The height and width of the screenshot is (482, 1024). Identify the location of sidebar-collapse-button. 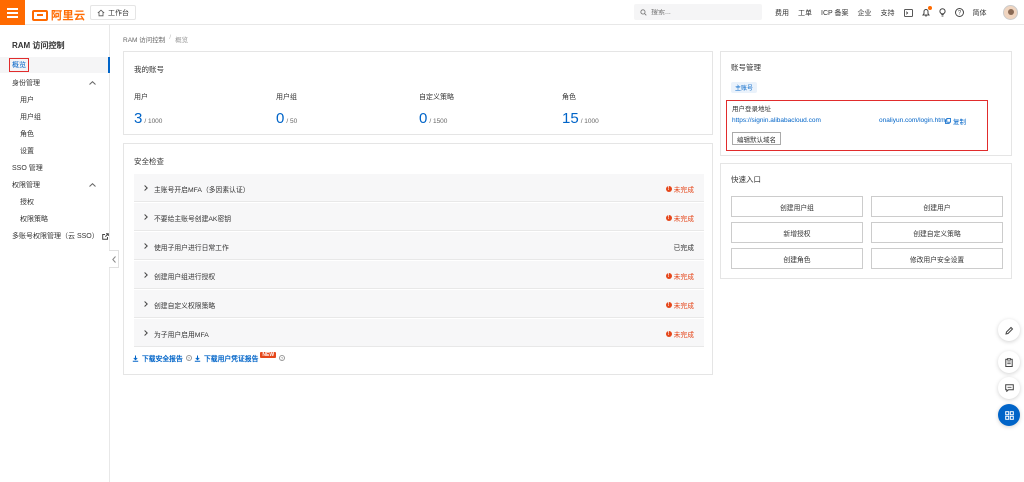
(114, 259).